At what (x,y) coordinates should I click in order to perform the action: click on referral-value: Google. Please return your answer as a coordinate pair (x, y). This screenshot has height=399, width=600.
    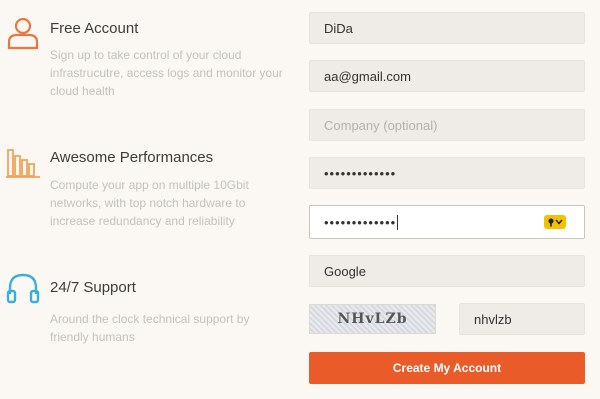
    Looking at the image, I should click on (345, 271).